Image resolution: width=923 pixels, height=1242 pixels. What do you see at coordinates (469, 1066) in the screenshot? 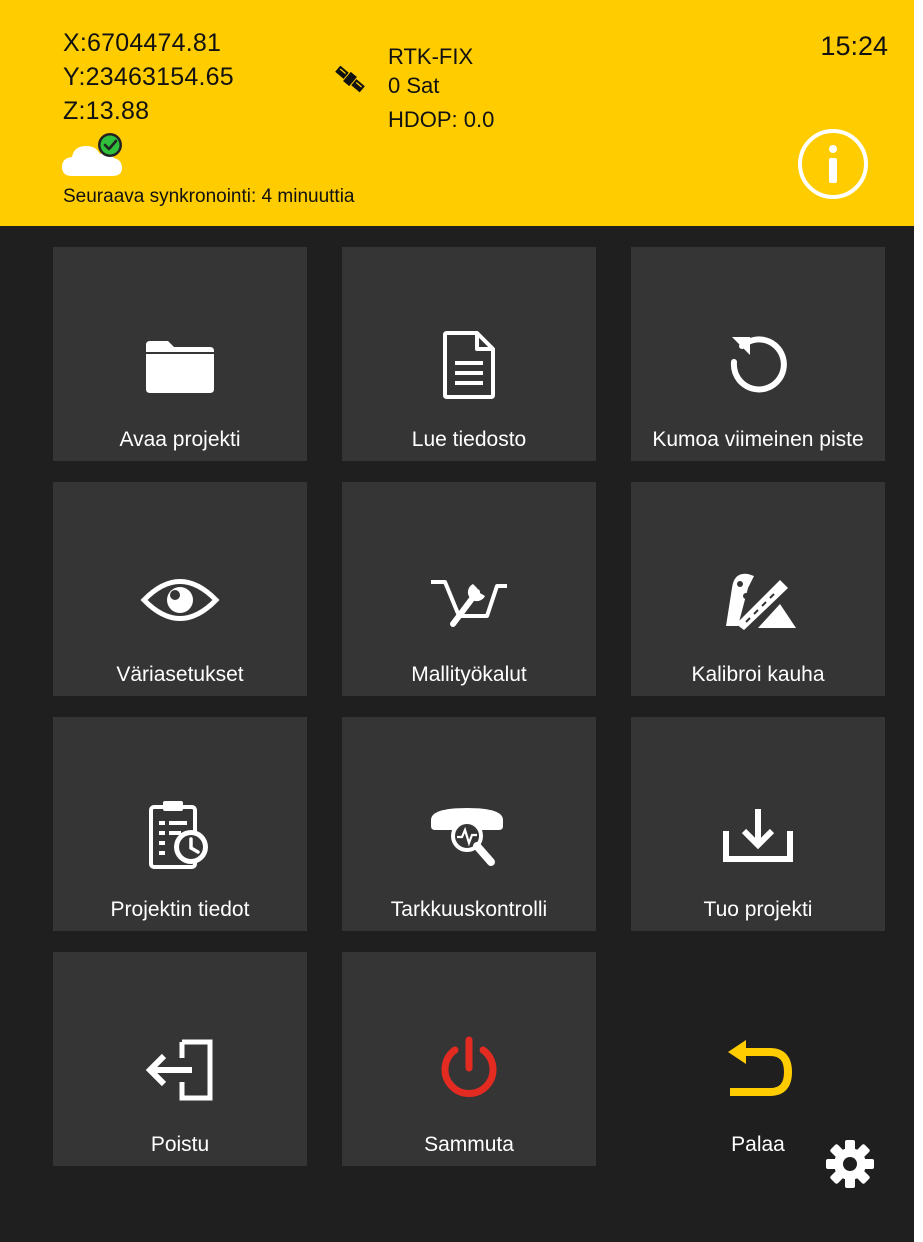
I see `power-icon` at bounding box center [469, 1066].